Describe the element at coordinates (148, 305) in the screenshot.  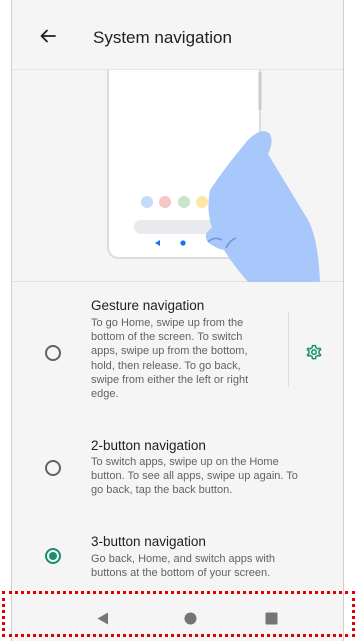
I see `option-title: Gesture navigation` at that location.